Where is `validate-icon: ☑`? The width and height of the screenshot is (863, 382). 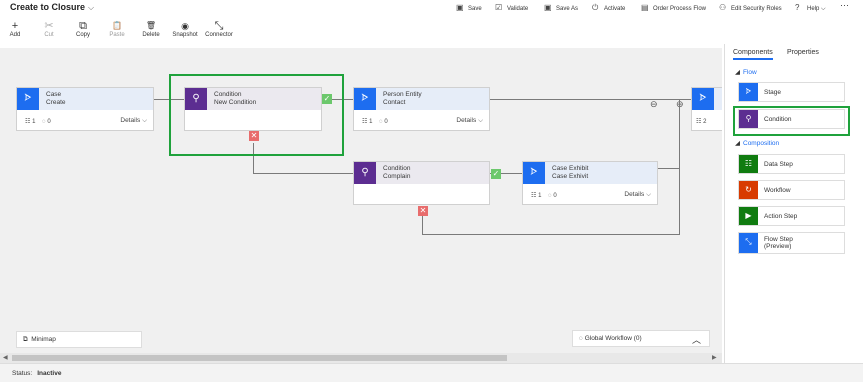
validate-icon: ☑ is located at coordinates (499, 7).